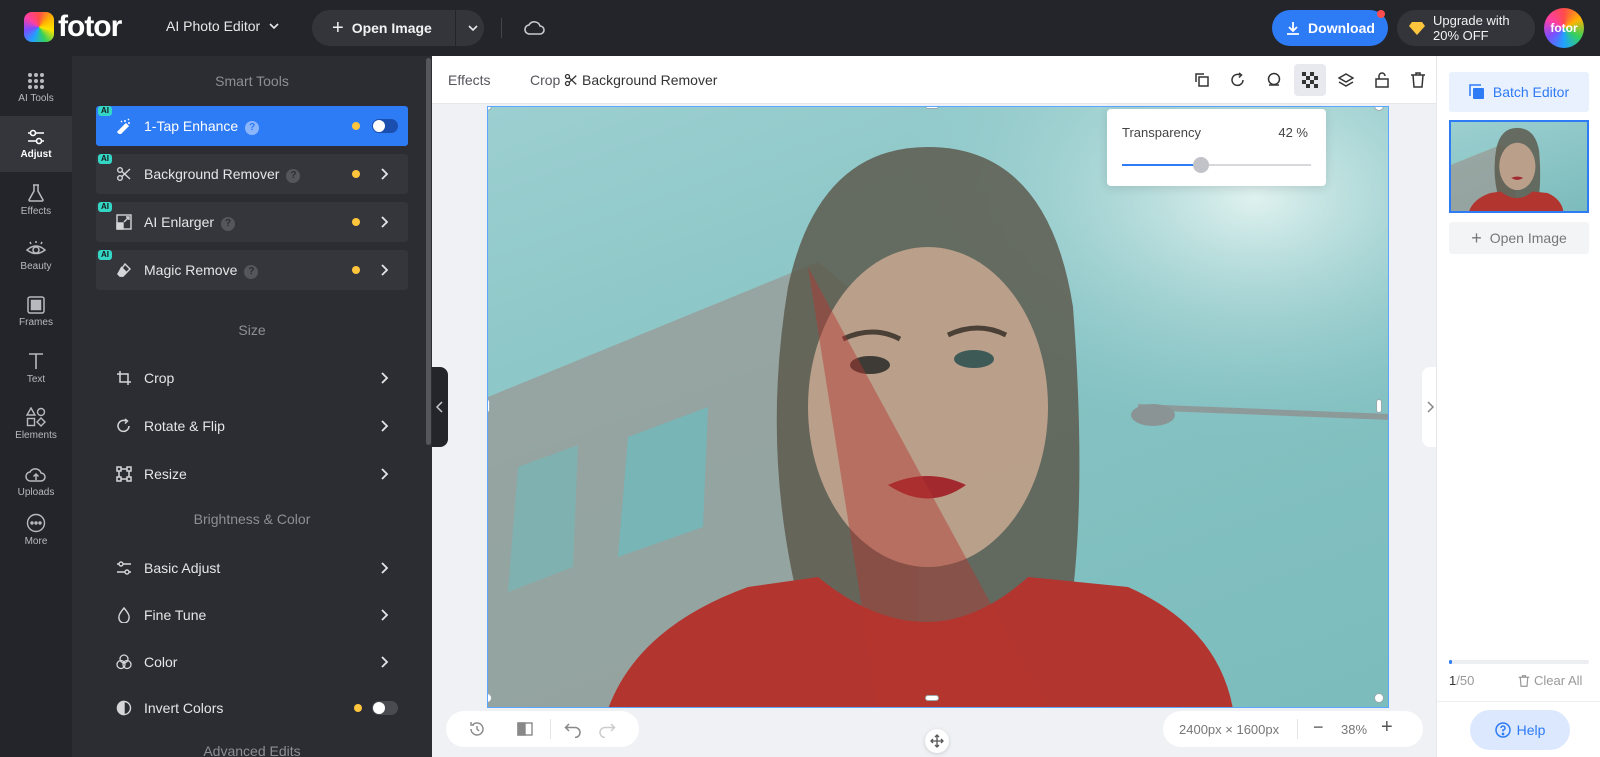  Describe the element at coordinates (1564, 28) in the screenshot. I see `avatar: fotor` at that location.